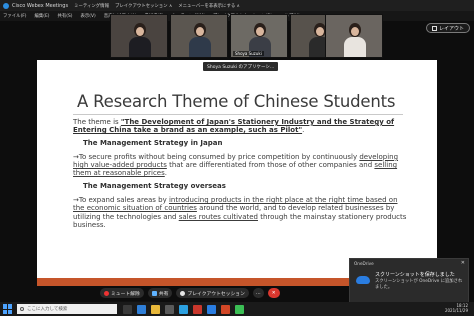 Image resolution: width=474 pixels, height=316 pixels. What do you see at coordinates (121, 200) in the screenshot?
I see `overseas-text-a: →To expand sales areas by` at bounding box center [121, 200].